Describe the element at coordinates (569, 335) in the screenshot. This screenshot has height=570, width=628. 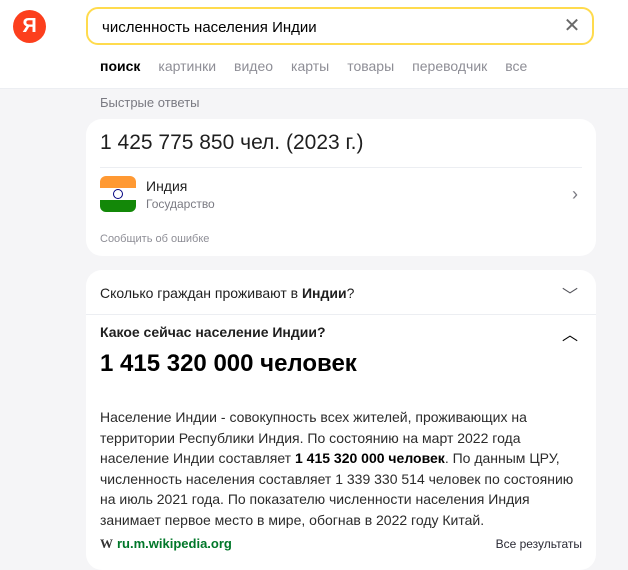
I see `chevron-up-icon: ︿` at that location.